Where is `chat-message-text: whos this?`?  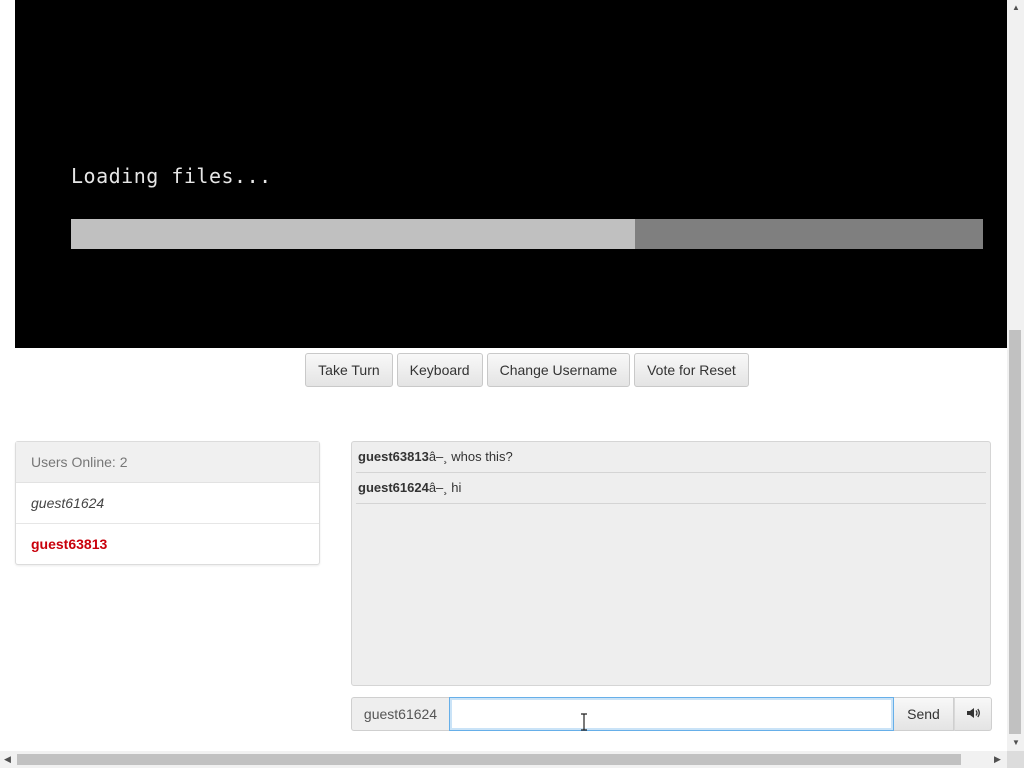
chat-message-text: whos this? is located at coordinates (482, 456).